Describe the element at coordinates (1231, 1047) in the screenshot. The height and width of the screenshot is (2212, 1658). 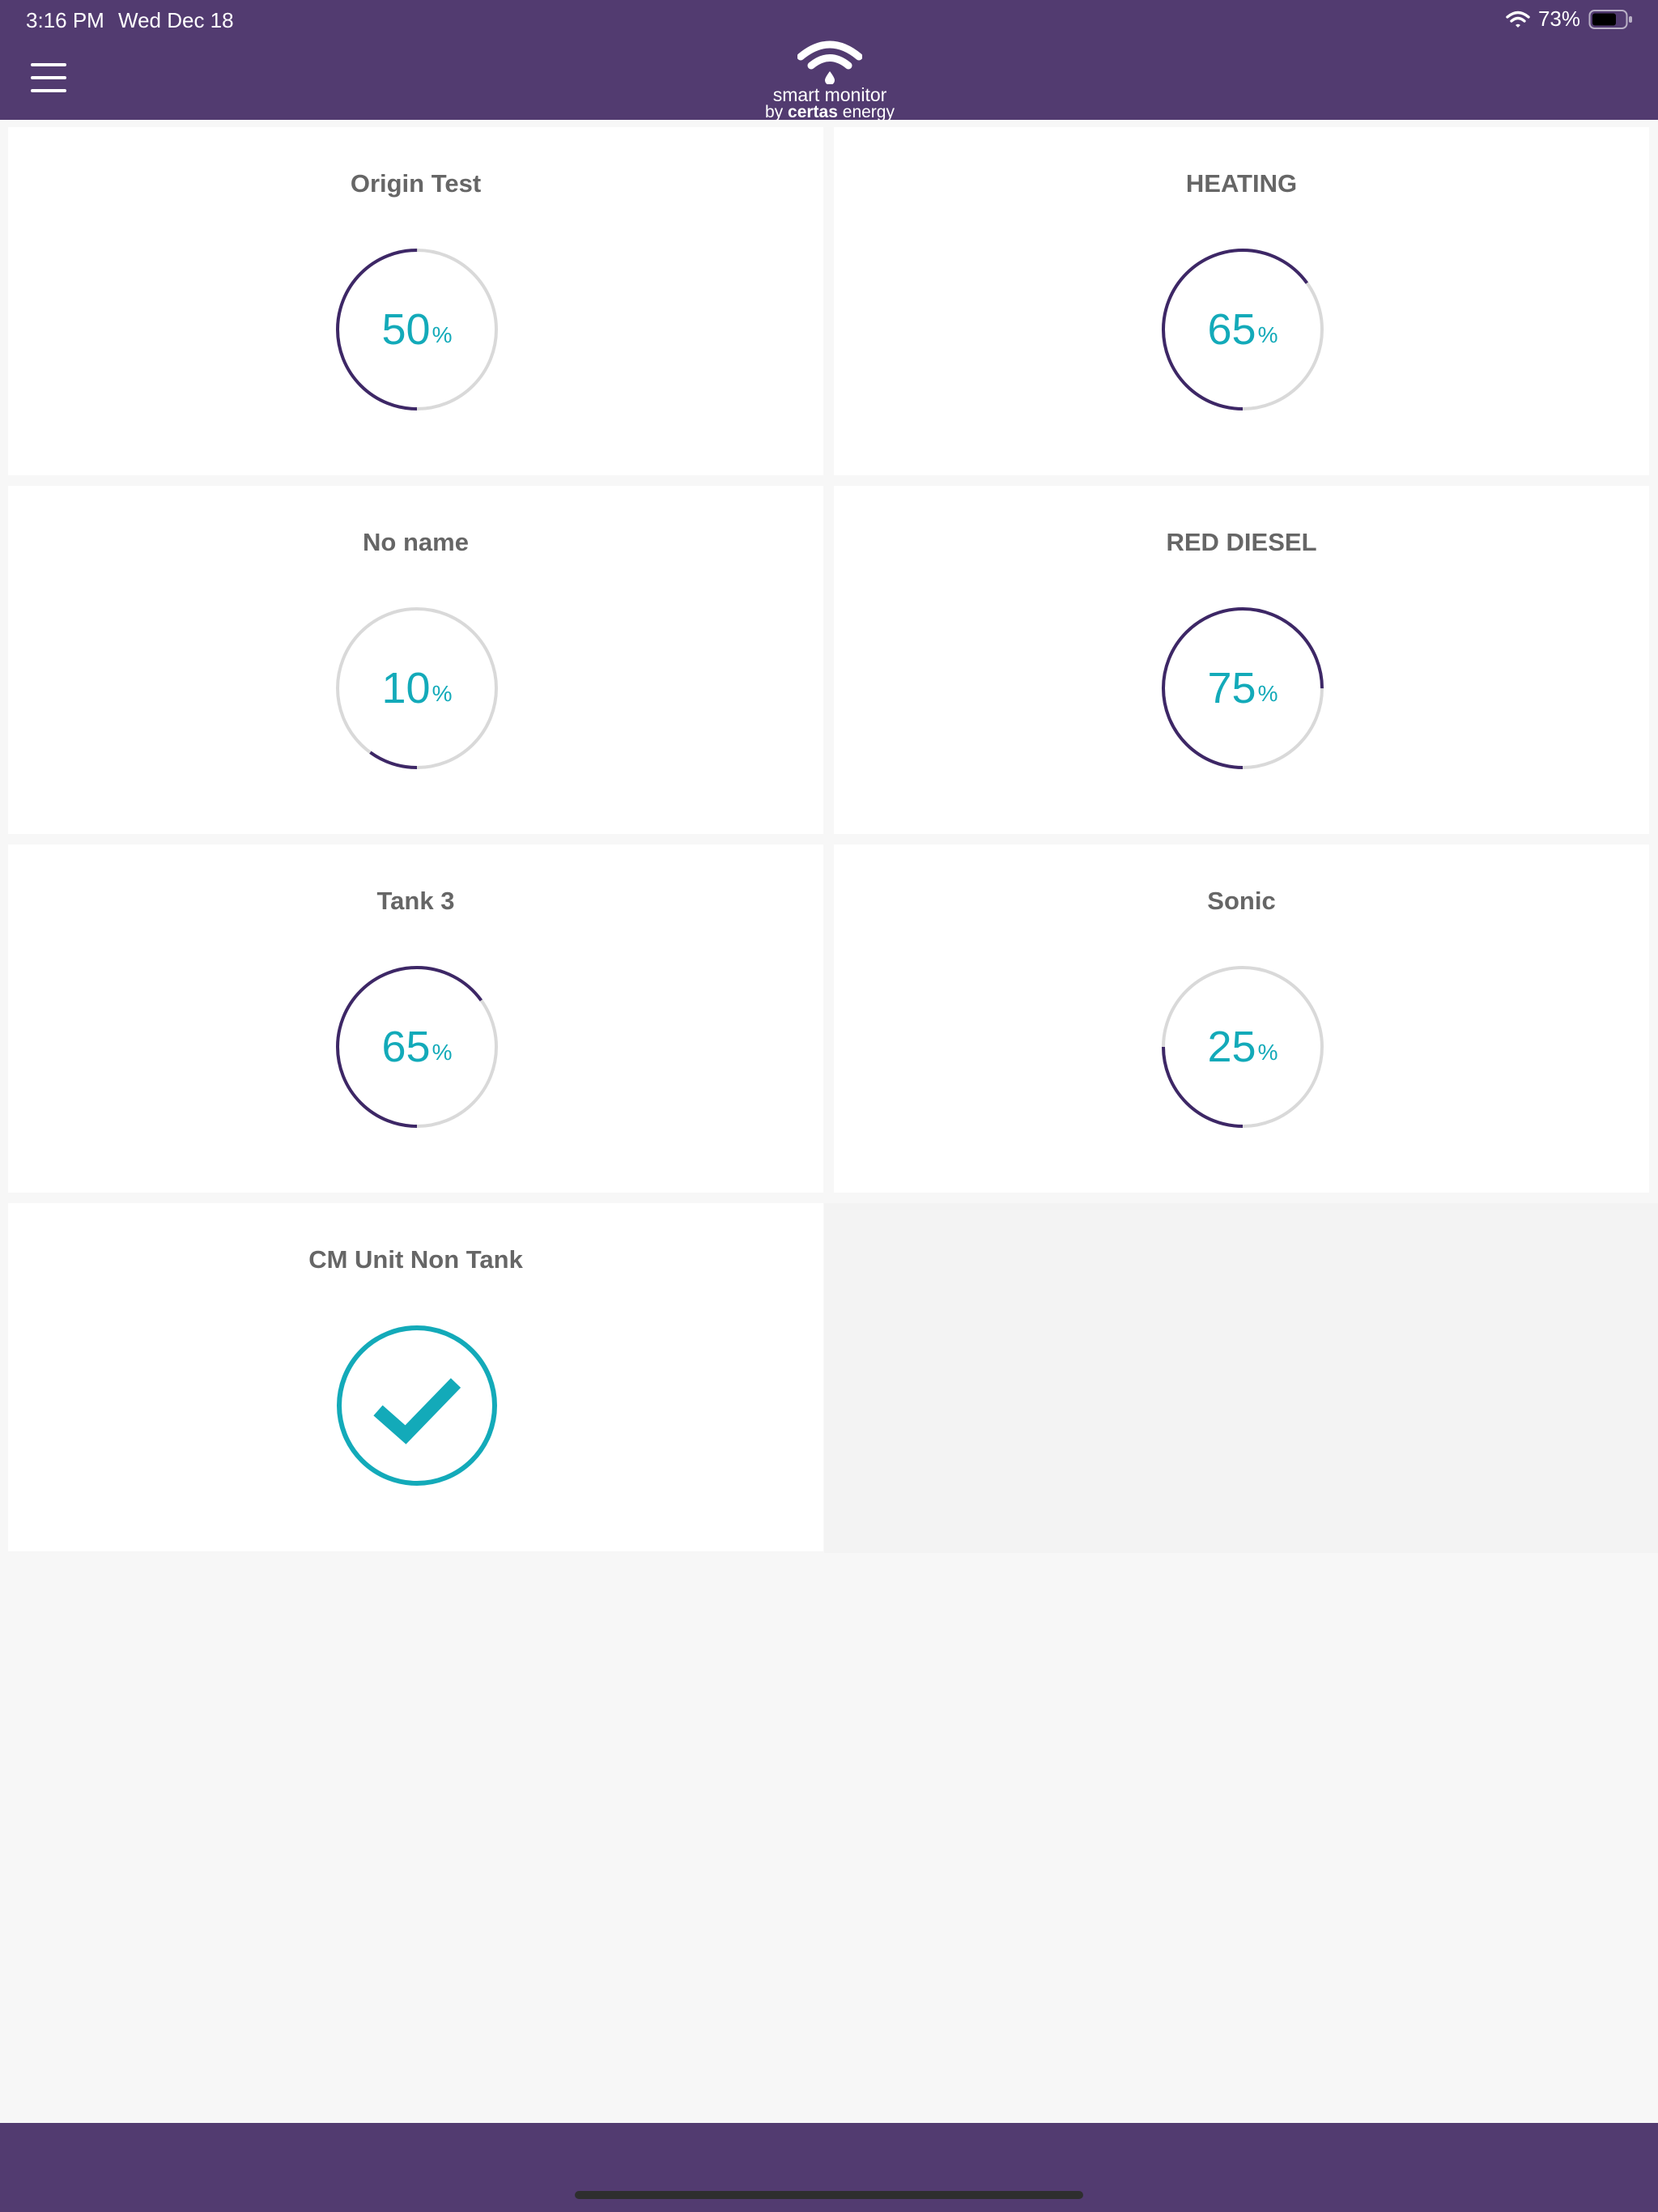
I see `tank-level-value: 25` at that location.